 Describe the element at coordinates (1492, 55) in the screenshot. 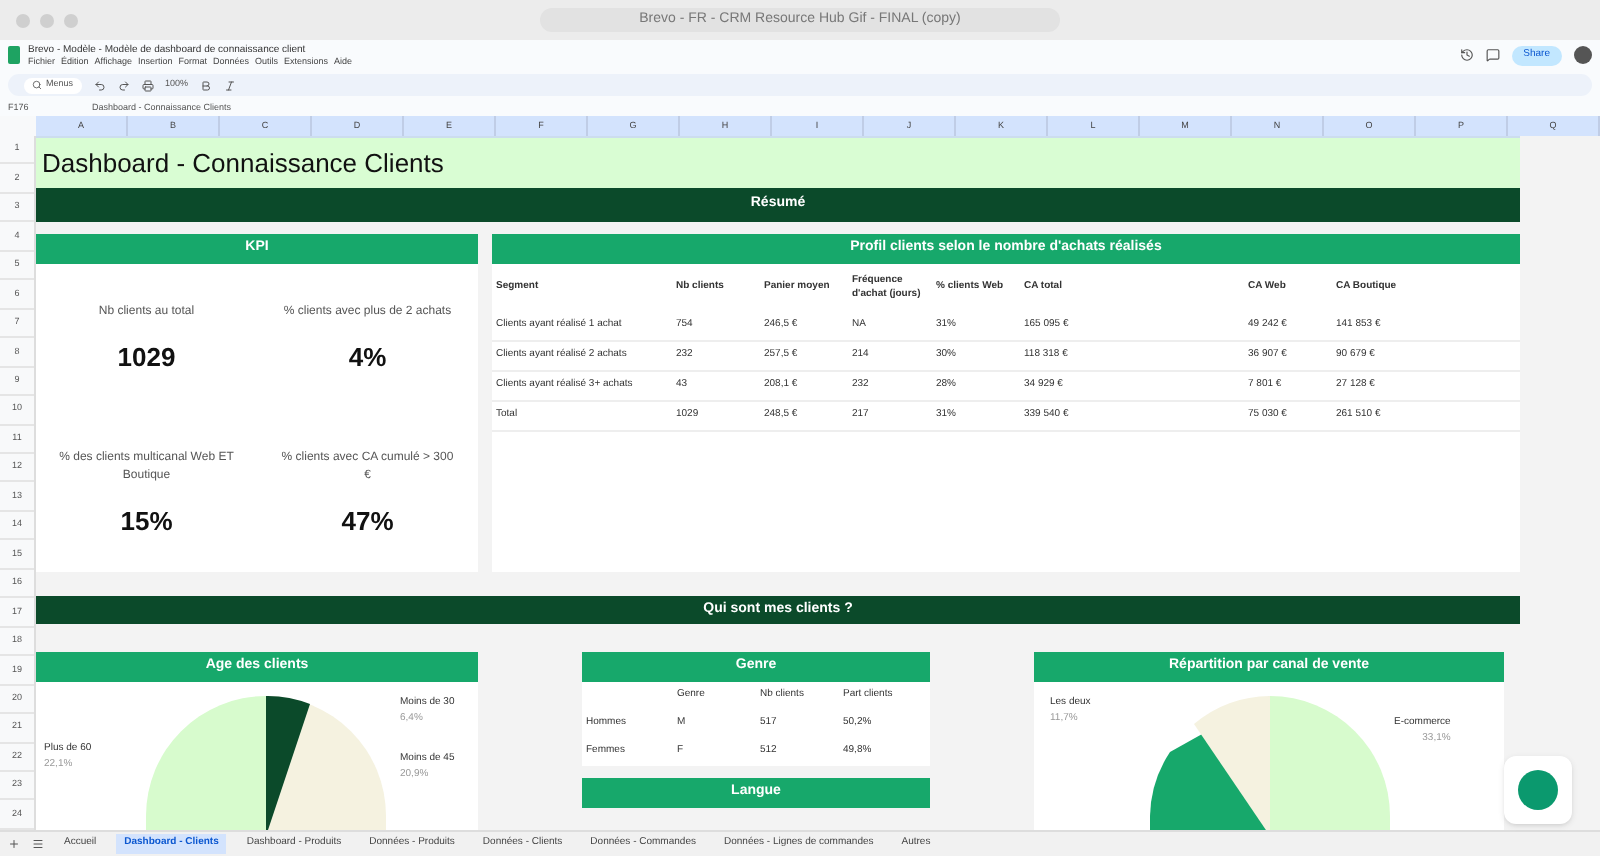

I see `comment-icon` at that location.